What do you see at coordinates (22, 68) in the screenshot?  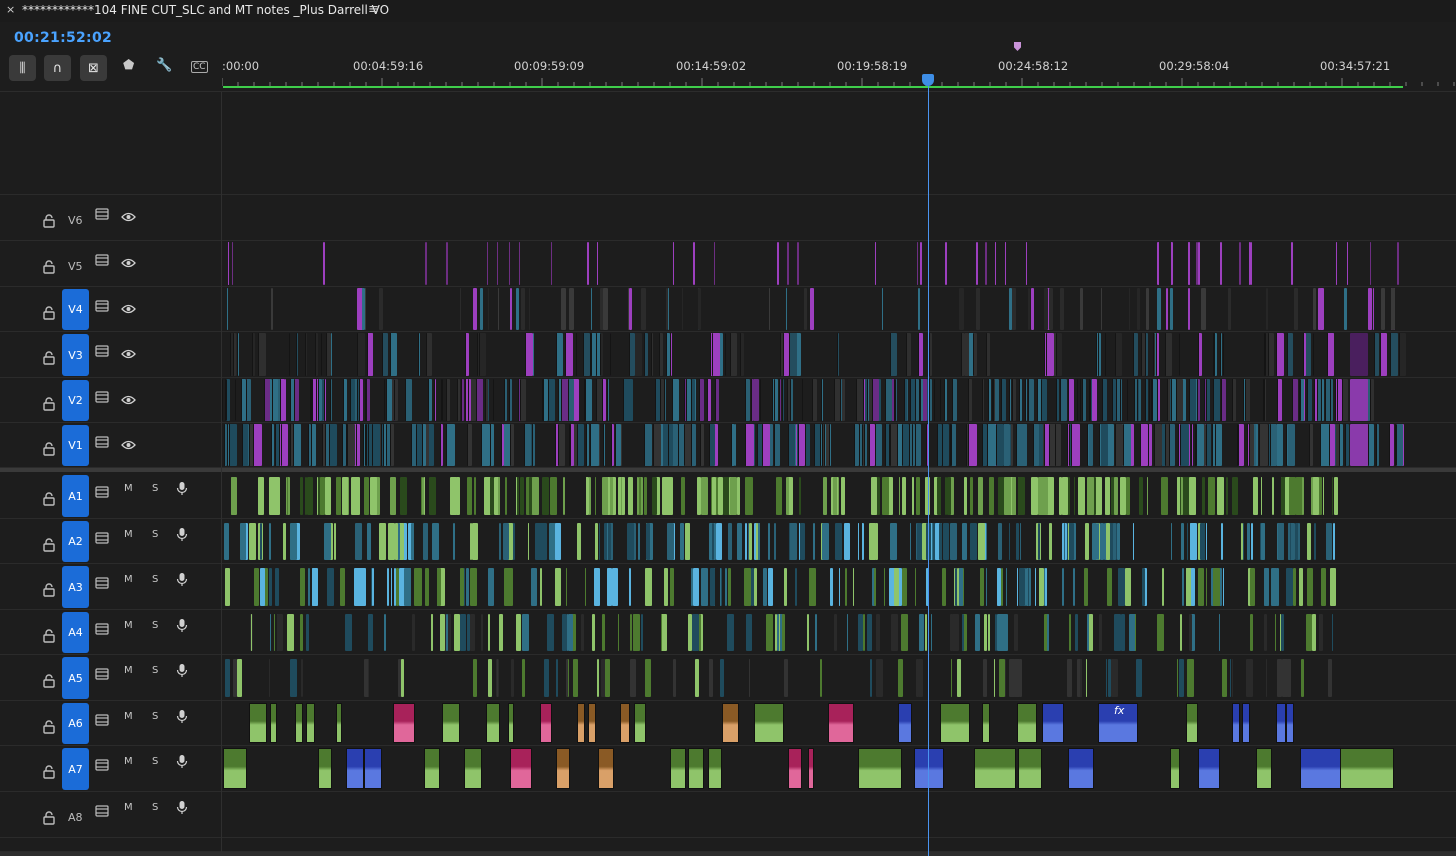 I see `insert-overwrite-toggle-button: ⫼` at bounding box center [22, 68].